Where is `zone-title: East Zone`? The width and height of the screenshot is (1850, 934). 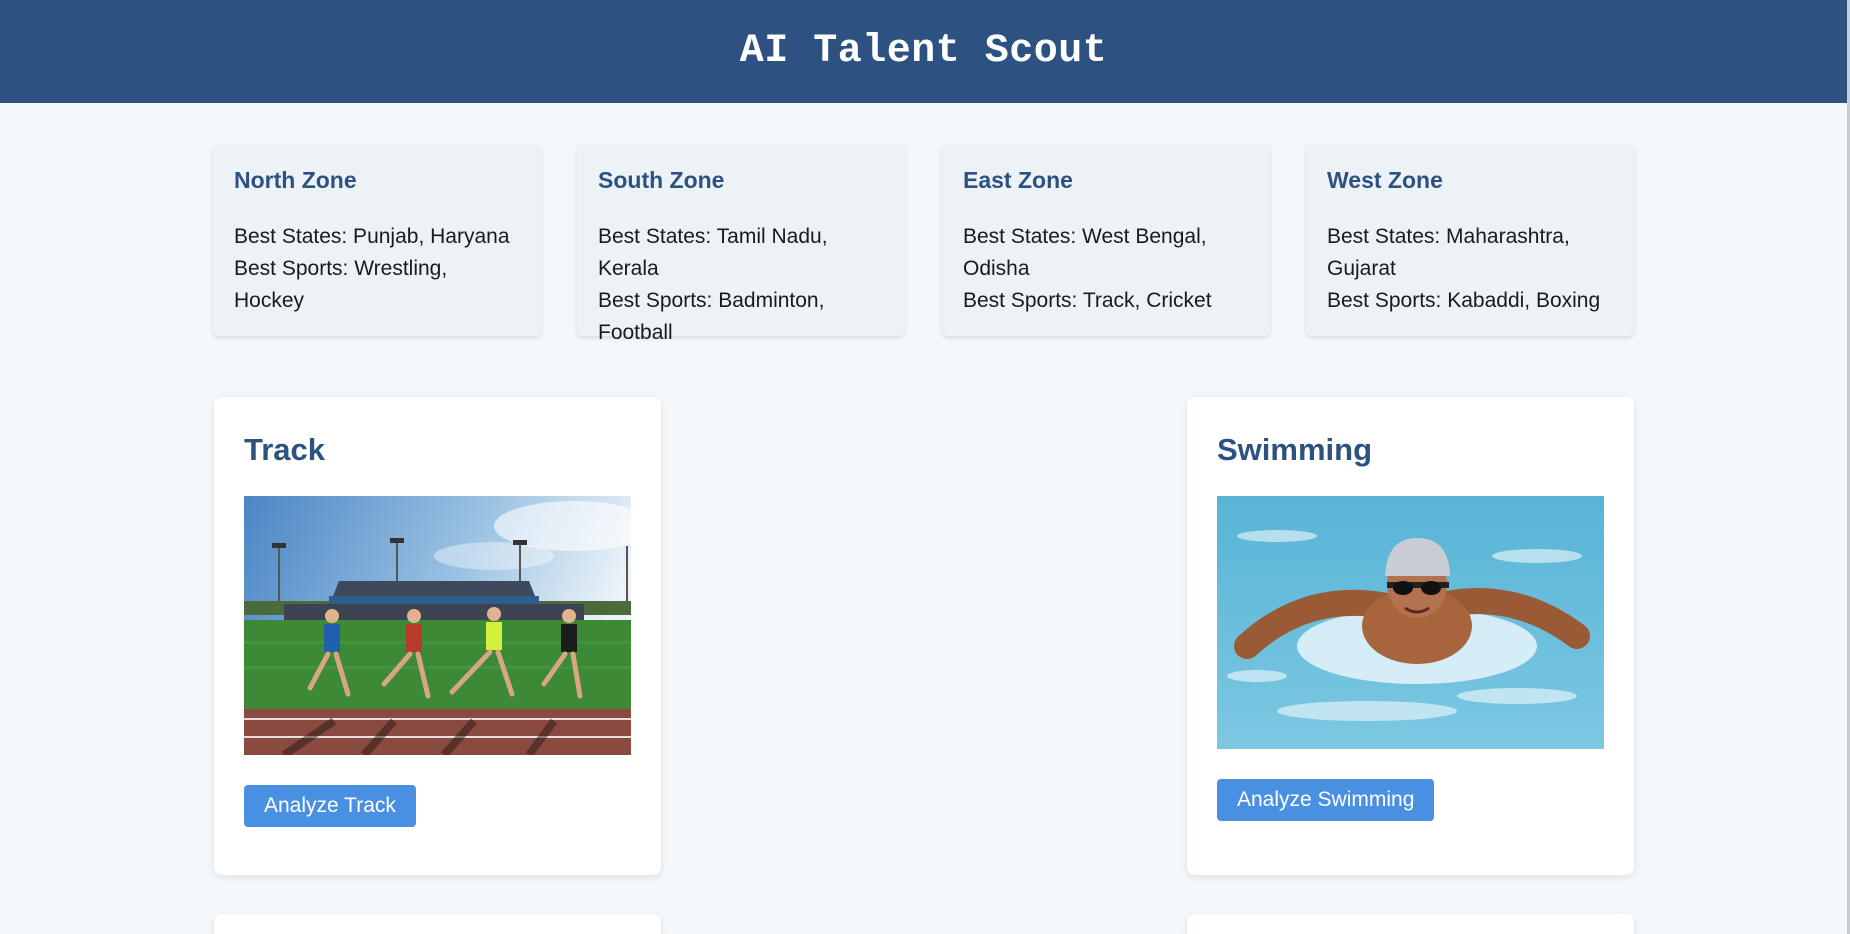
zone-title: East Zone is located at coordinates (1018, 180).